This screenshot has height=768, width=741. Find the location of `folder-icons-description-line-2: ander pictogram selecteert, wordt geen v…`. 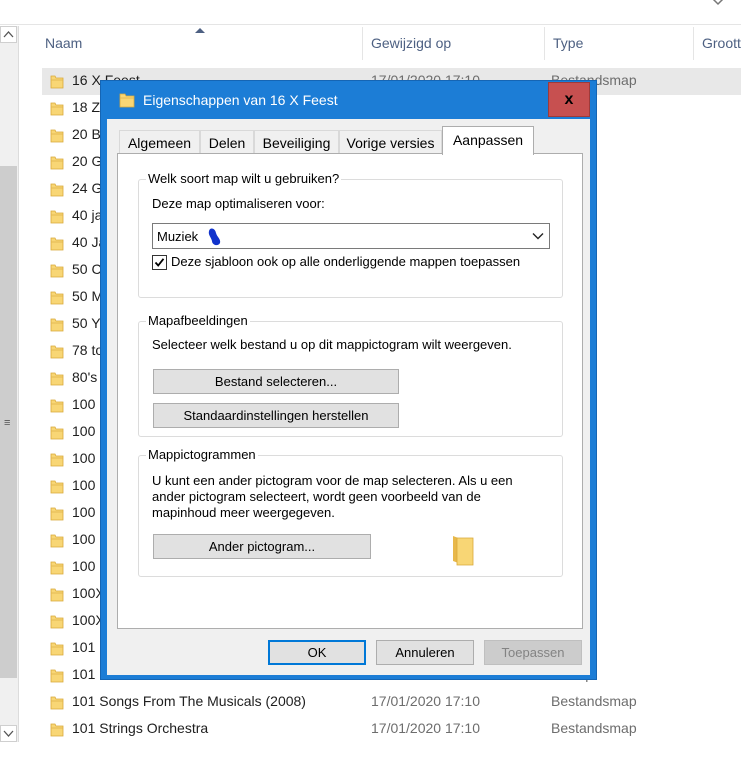

folder-icons-description-line-2: ander pictogram selecteert, wordt geen v… is located at coordinates (316, 496).